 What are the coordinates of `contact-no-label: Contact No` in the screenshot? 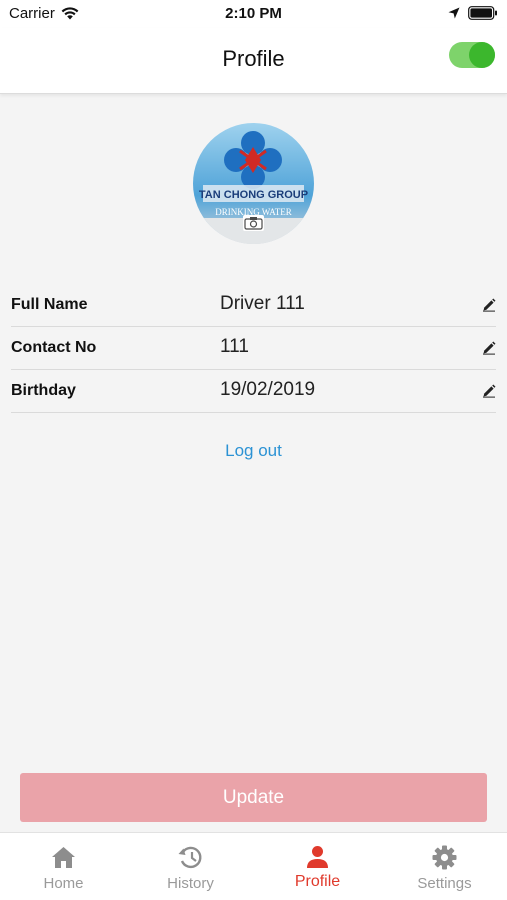 It's located at (54, 347).